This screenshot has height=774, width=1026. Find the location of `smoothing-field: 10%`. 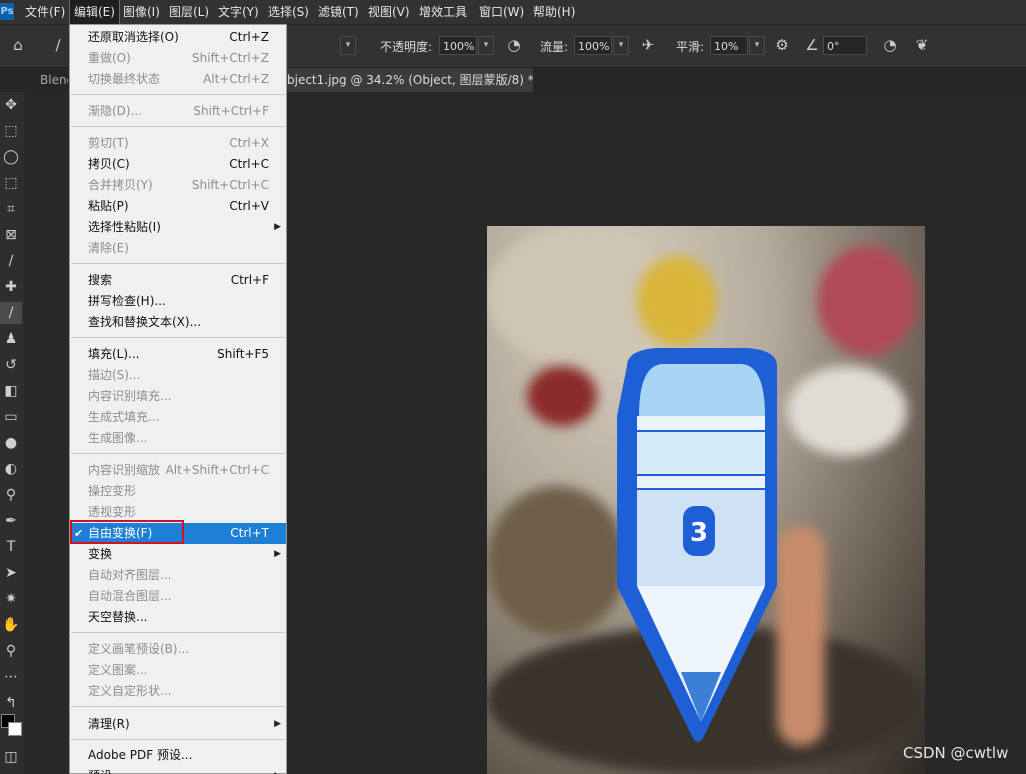

smoothing-field: 10% is located at coordinates (729, 45).